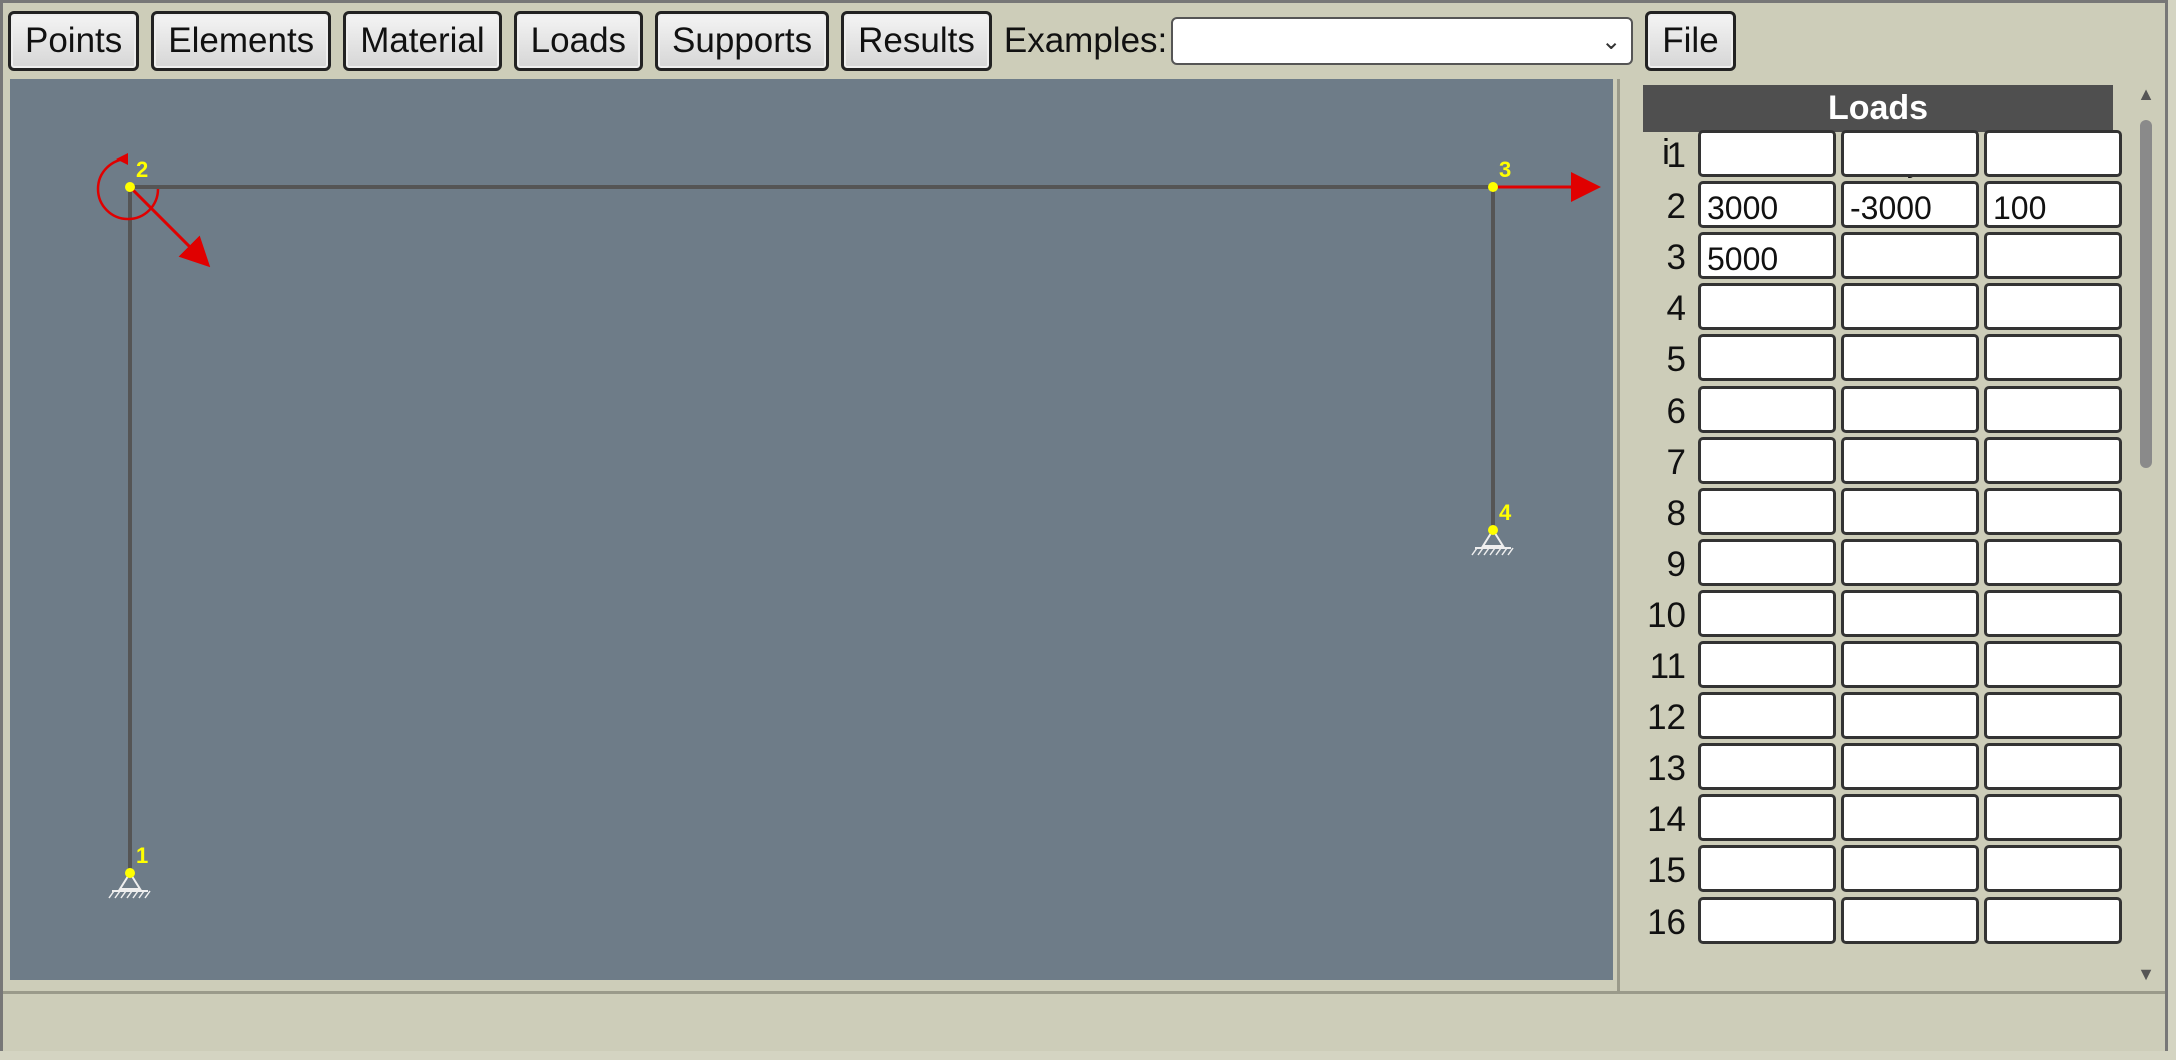 This screenshot has width=2176, height=1060. What do you see at coordinates (1676, 564) in the screenshot?
I see `row-index: 9` at bounding box center [1676, 564].